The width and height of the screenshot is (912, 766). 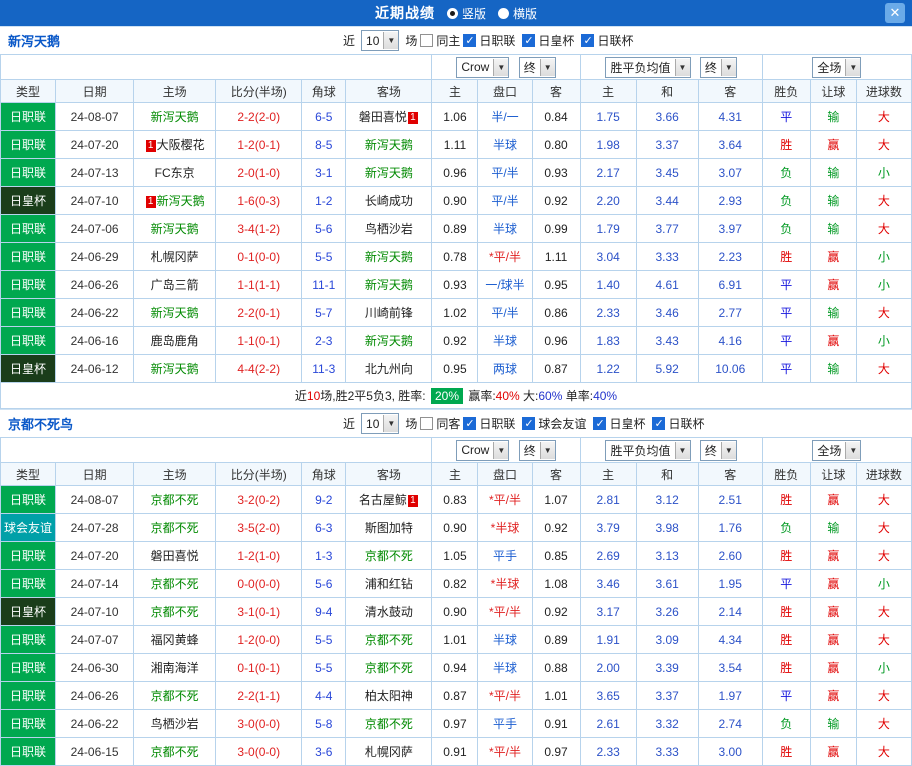 I want to click on home-team-cell: 1 新泻天鹅, so click(x=175, y=200).